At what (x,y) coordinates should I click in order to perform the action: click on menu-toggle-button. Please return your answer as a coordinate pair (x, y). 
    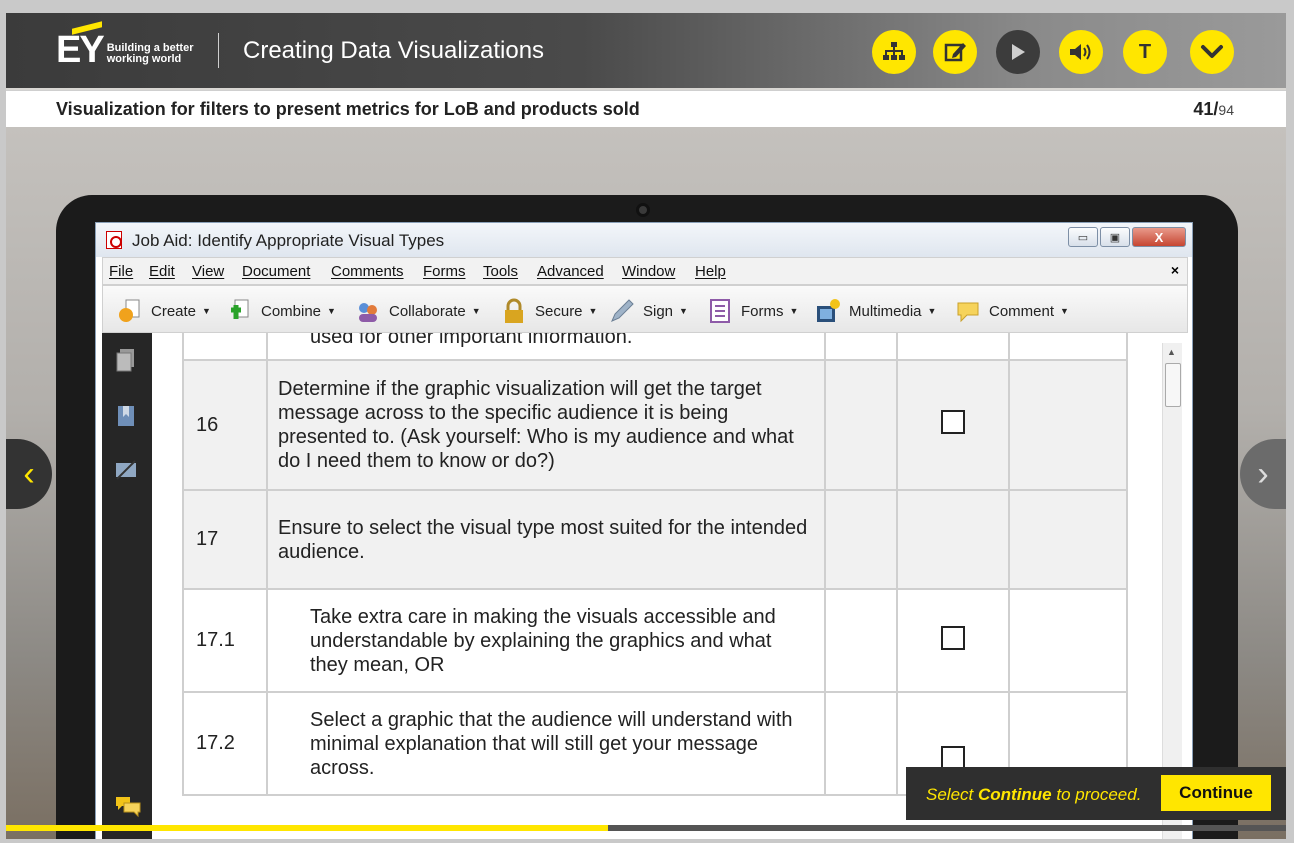
    Looking at the image, I should click on (1212, 52).